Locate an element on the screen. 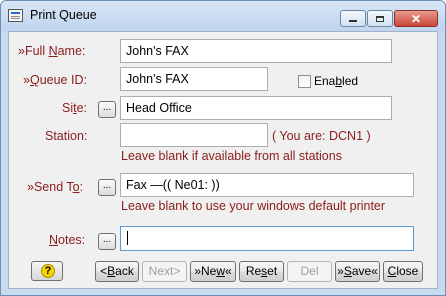  maximize-icon is located at coordinates (380, 18).